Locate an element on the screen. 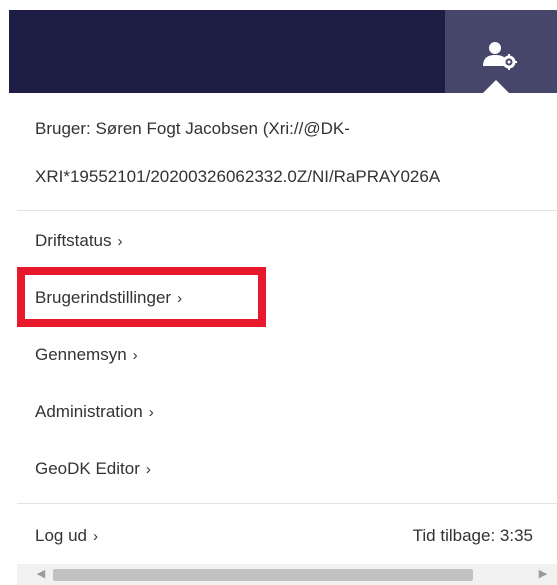 This screenshot has height=585, width=557. scroll-right-arrow-icon: ▶ is located at coordinates (543, 574).